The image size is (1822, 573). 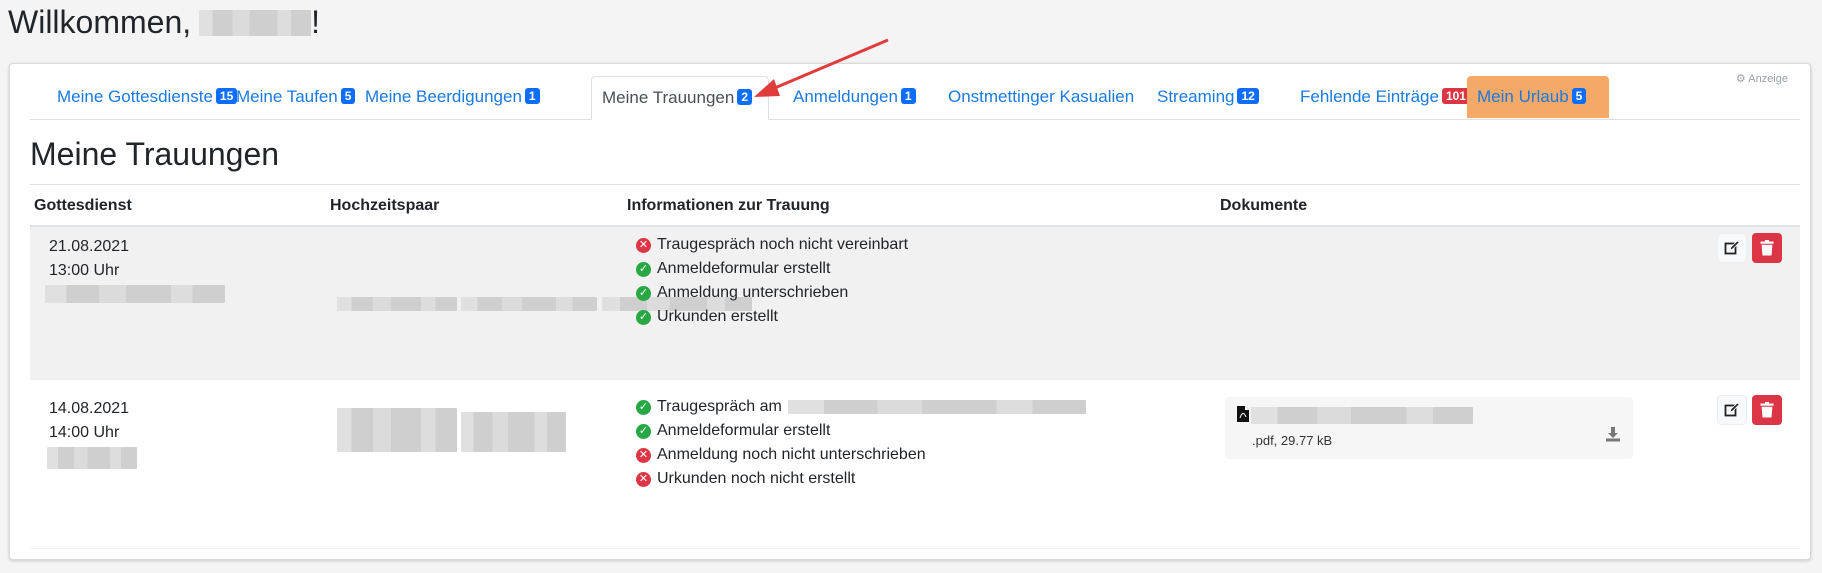 I want to click on tab-label: Onstmettinger Kasualien, so click(x=1041, y=96).